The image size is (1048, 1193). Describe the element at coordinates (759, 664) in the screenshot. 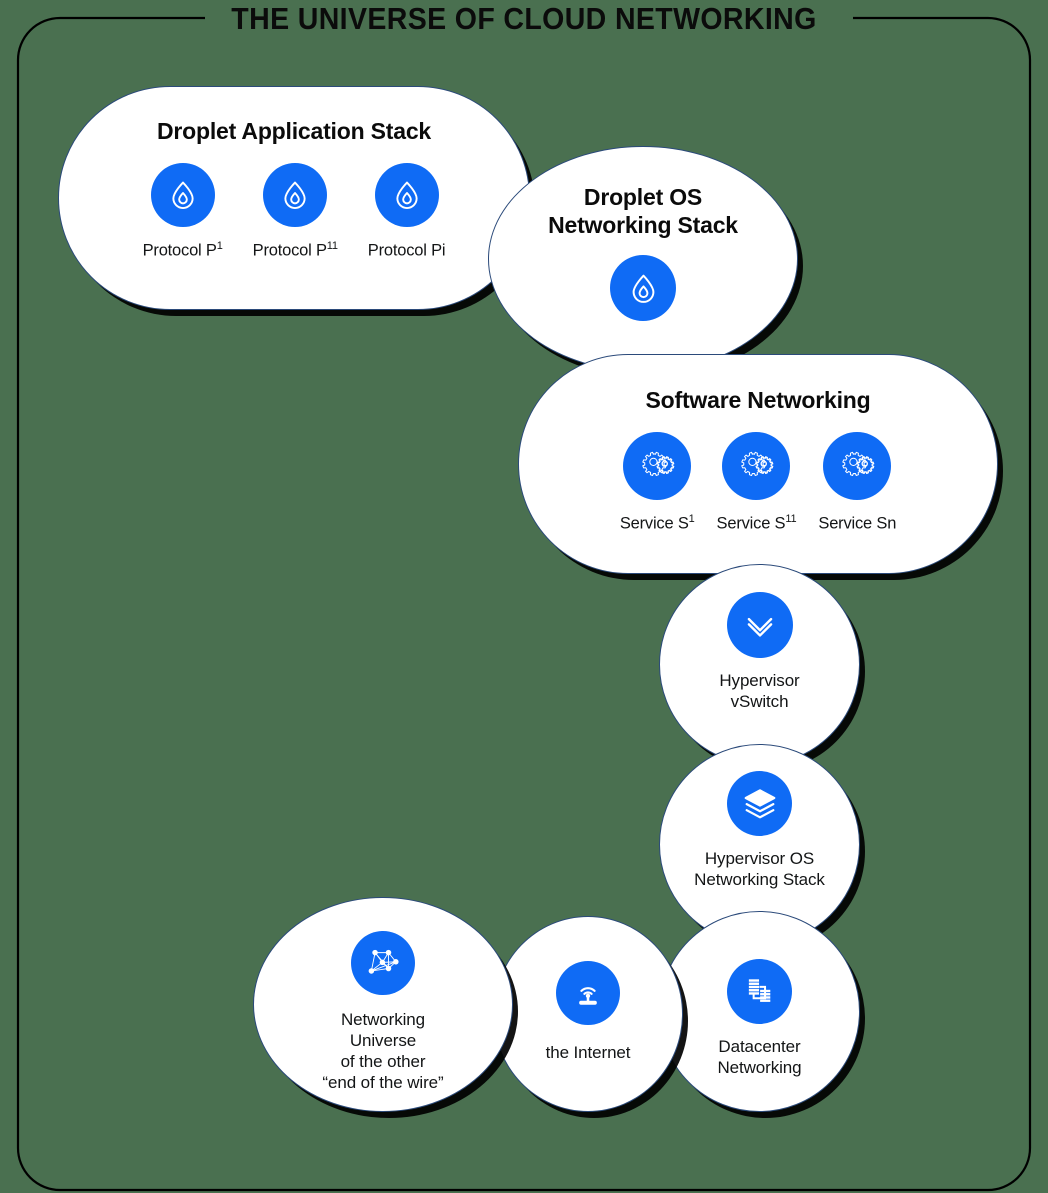

I see `group-hypervisor-vswitch: Hypervisor vSwitch` at that location.